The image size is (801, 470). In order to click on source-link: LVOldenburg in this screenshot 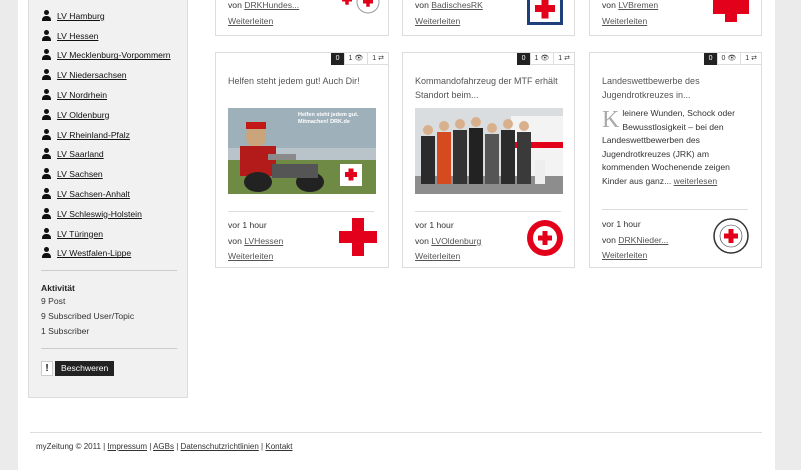, I will do `click(456, 241)`.